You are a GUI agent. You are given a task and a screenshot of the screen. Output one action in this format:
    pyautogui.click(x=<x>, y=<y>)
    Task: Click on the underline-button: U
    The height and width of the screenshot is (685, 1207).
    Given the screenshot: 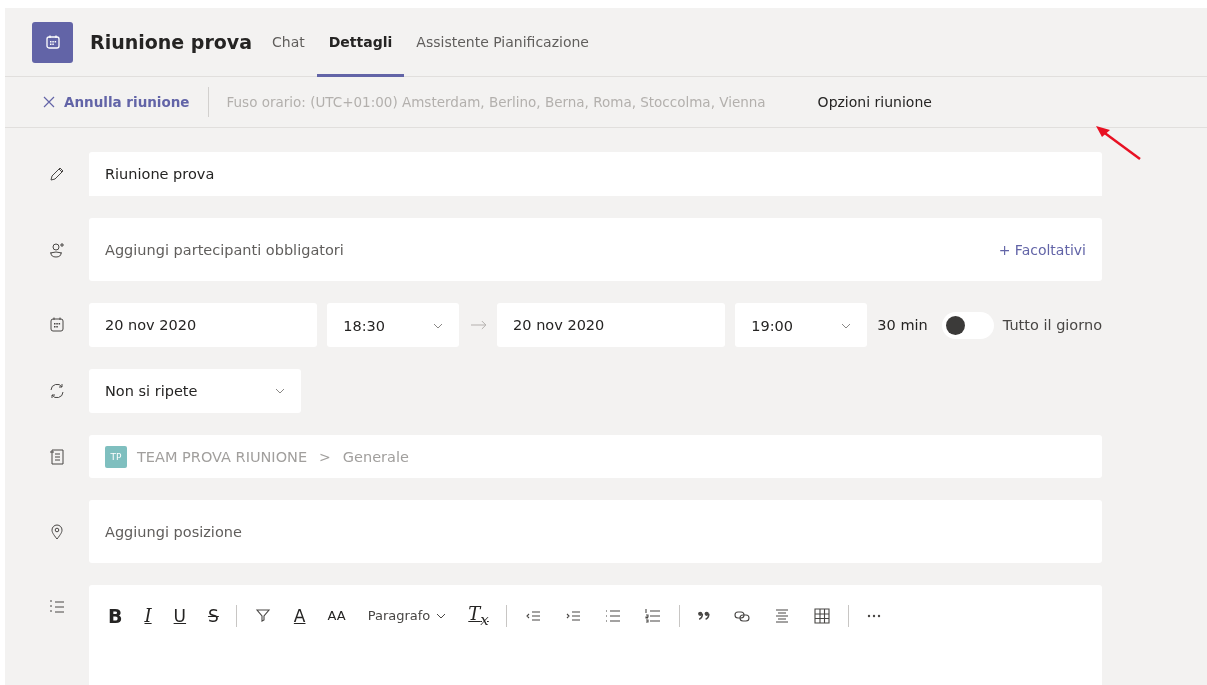 What is the action you would take?
    pyautogui.click(x=180, y=615)
    